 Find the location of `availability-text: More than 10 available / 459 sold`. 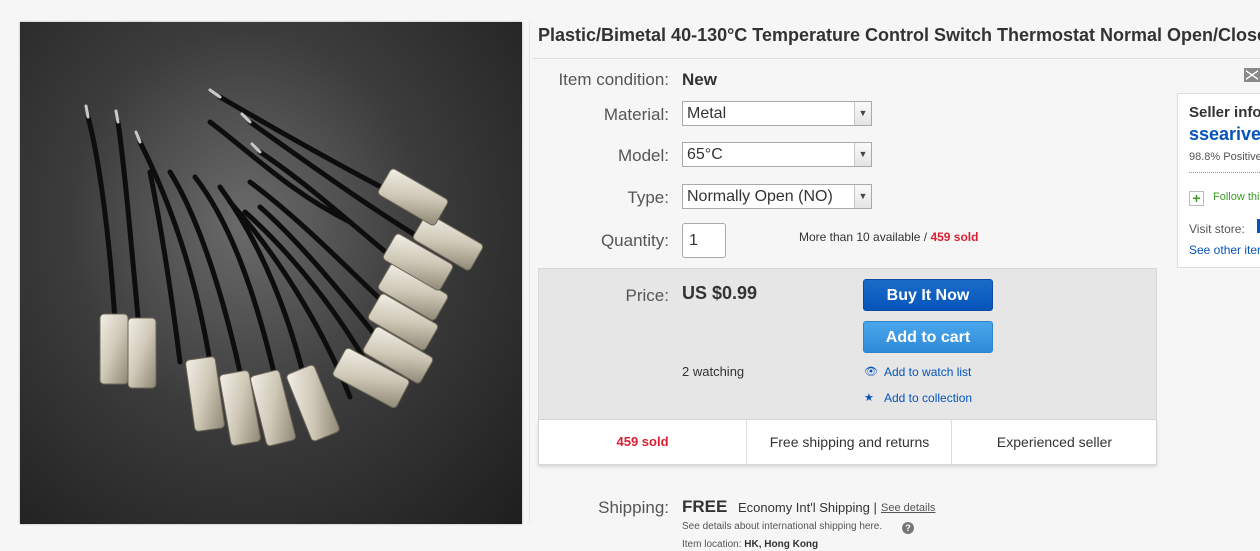

availability-text: More than 10 available / 459 sold is located at coordinates (888, 237).